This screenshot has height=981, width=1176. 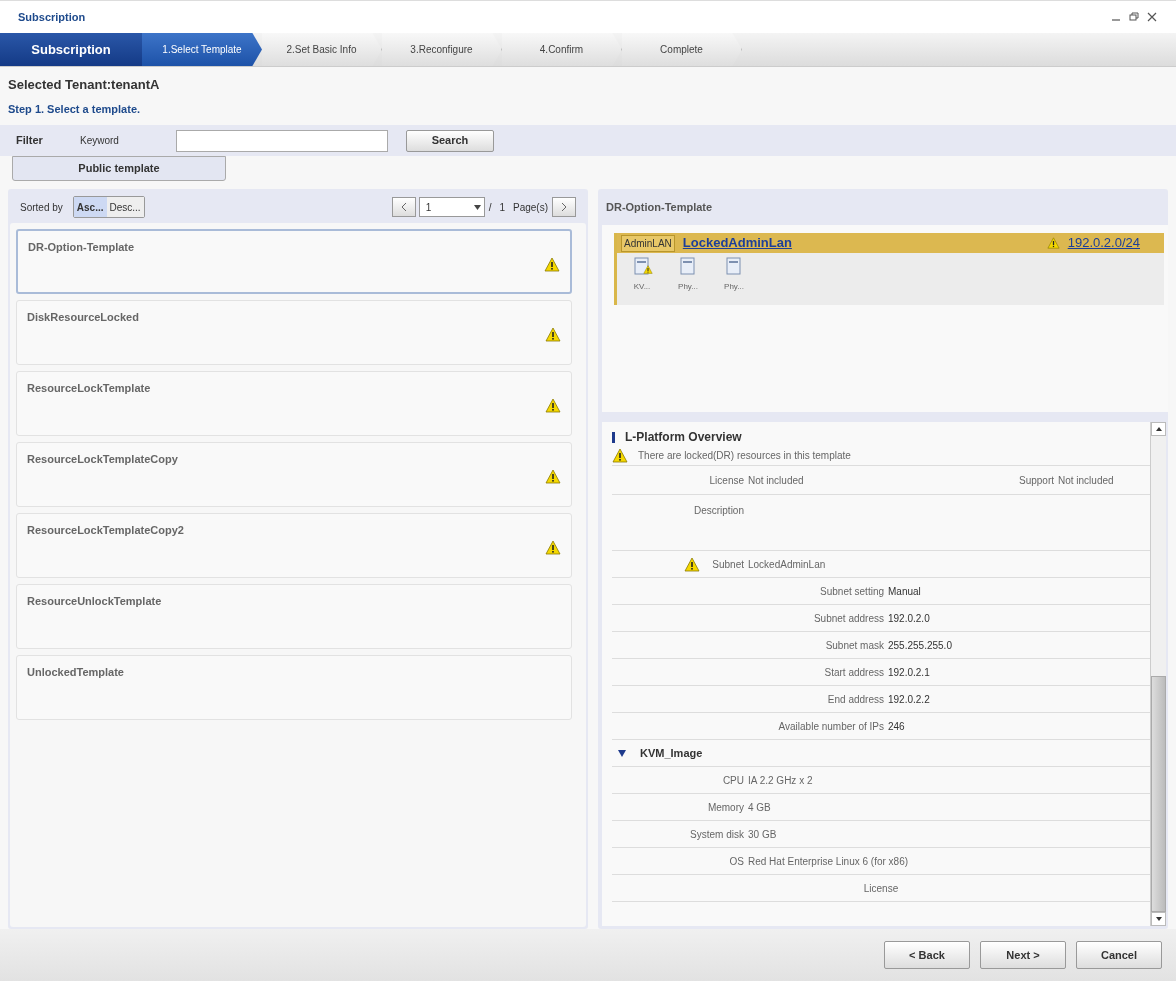 What do you see at coordinates (477, 207) in the screenshot?
I see `dropdown-arrow-icon` at bounding box center [477, 207].